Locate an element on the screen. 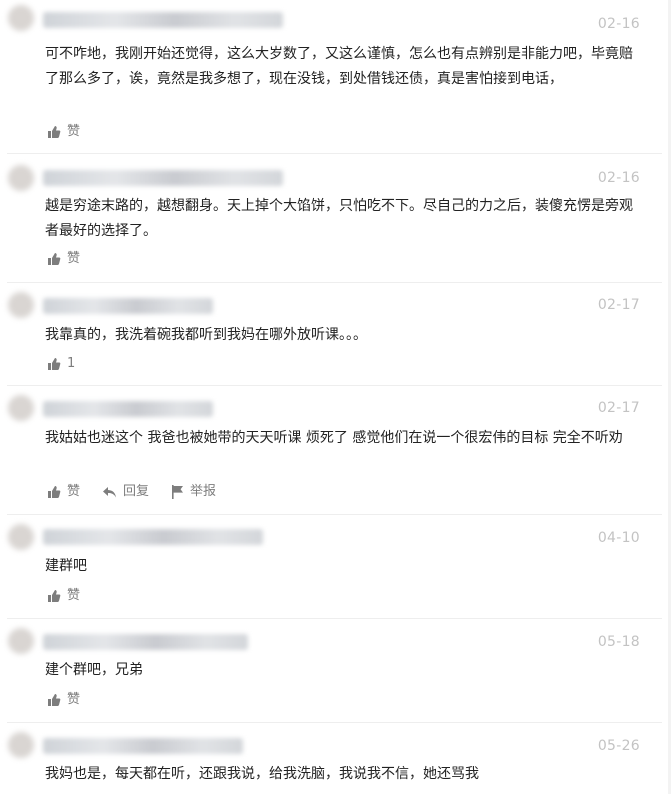 The width and height of the screenshot is (671, 794). comment-item: 05-26 我妈也是，每天都在听，还跟我说，给我洗脑，我说我不信，她还骂我 is located at coordinates (334, 758).